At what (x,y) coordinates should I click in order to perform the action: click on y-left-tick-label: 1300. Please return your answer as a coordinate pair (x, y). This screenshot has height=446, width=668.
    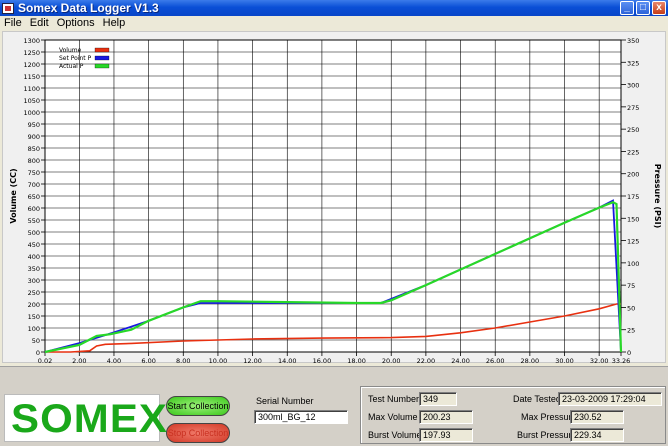
    Looking at the image, I should click on (31, 41).